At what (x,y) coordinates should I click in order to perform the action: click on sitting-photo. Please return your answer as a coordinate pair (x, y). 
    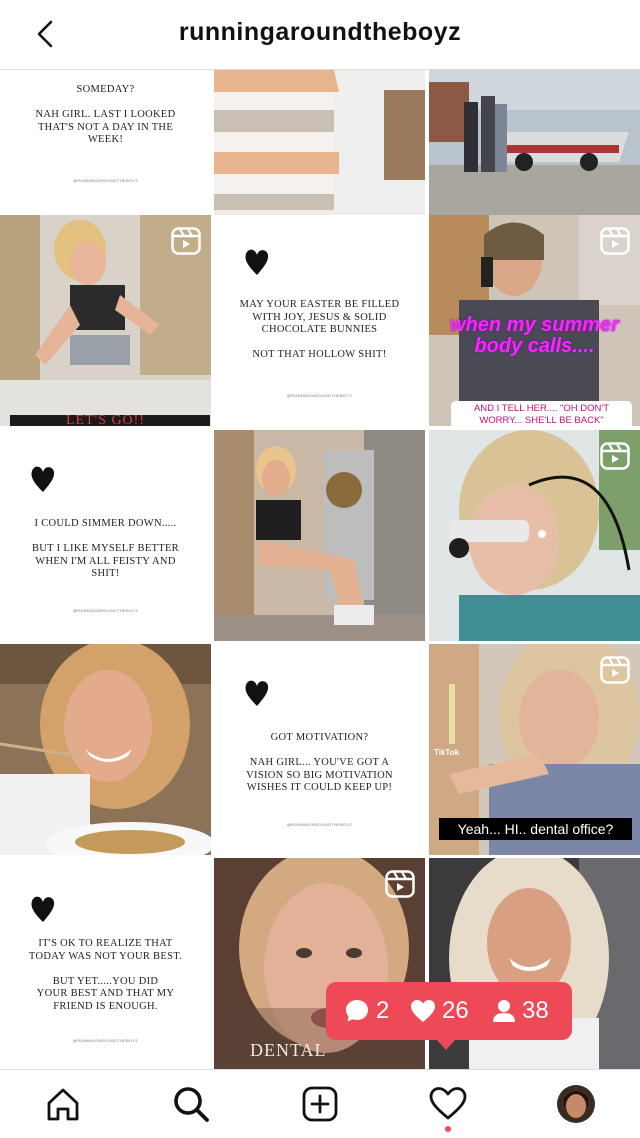
    Looking at the image, I should click on (319, 535).